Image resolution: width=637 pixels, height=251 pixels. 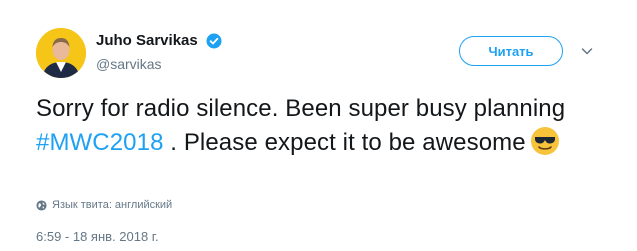 What do you see at coordinates (100, 142) in the screenshot?
I see `hashtag-link: #MWC2018` at bounding box center [100, 142].